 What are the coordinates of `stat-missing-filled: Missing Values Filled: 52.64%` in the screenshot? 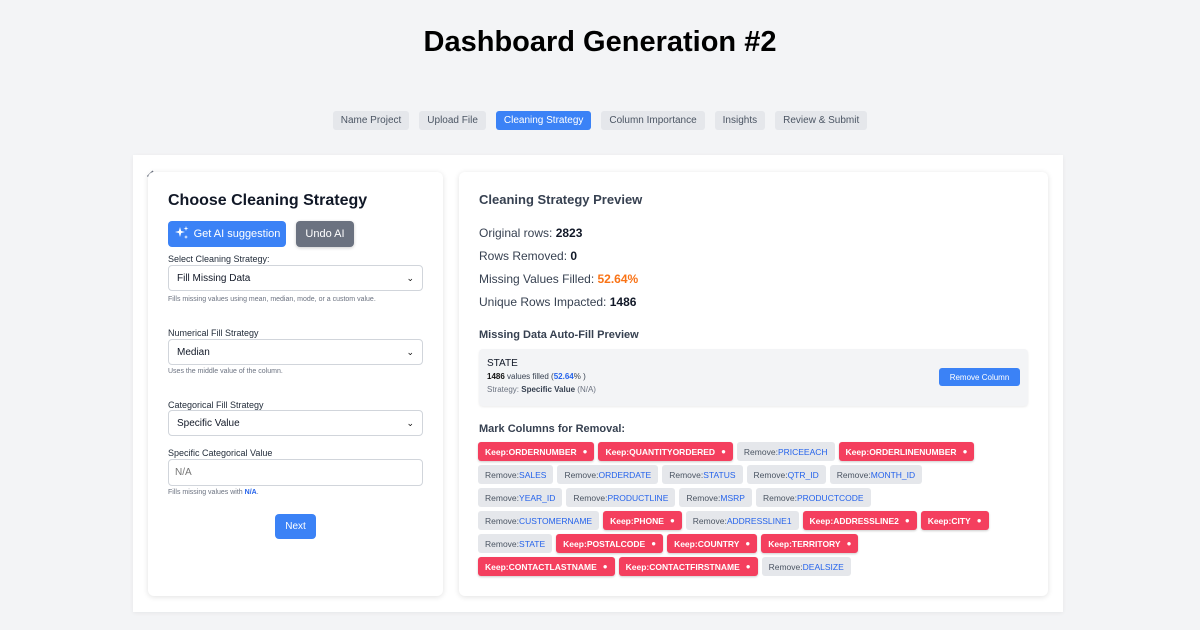 It's located at (559, 279).